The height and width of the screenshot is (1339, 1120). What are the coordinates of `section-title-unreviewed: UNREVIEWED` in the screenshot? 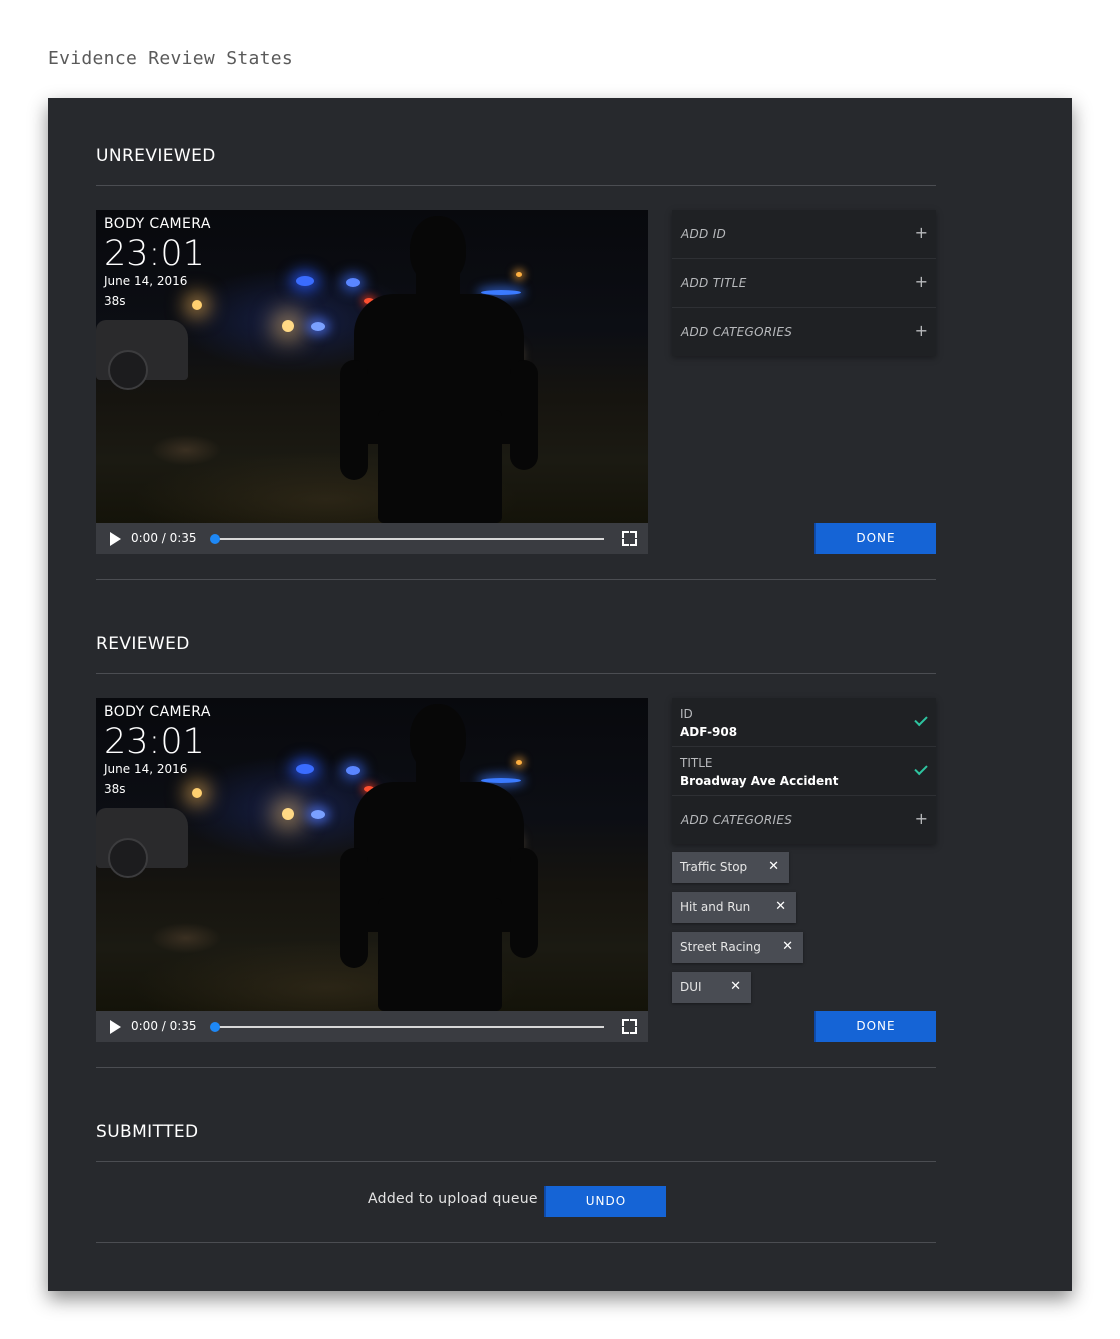 It's located at (156, 156).